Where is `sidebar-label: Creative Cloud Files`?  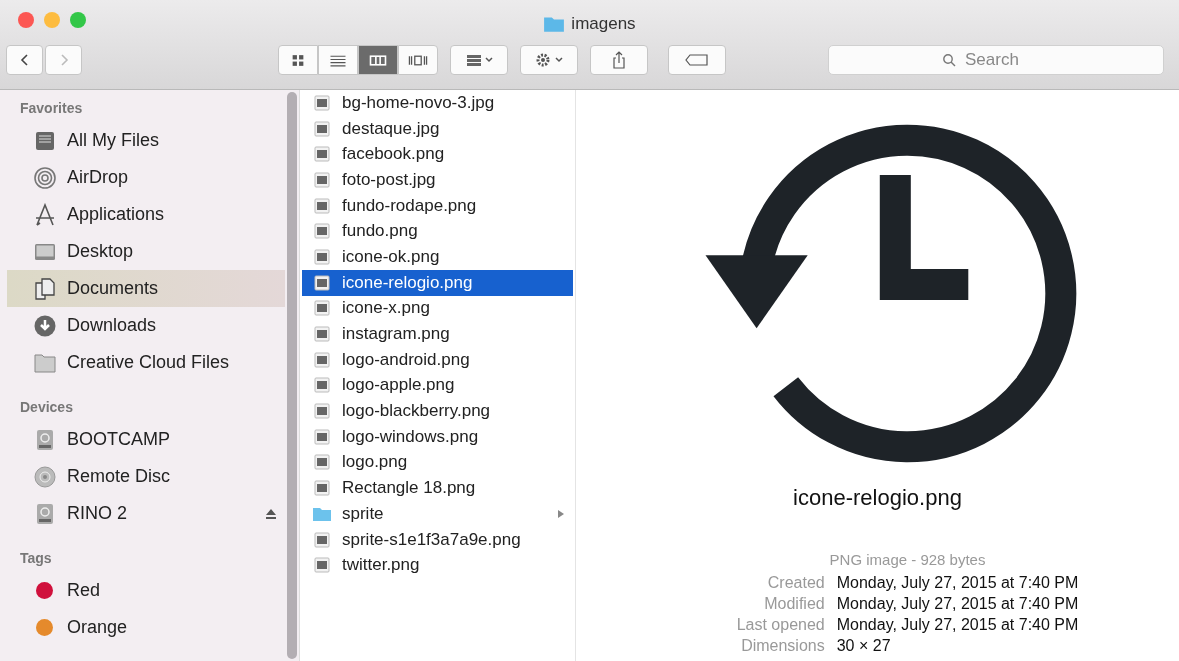
sidebar-label: Creative Cloud Files is located at coordinates (149, 362).